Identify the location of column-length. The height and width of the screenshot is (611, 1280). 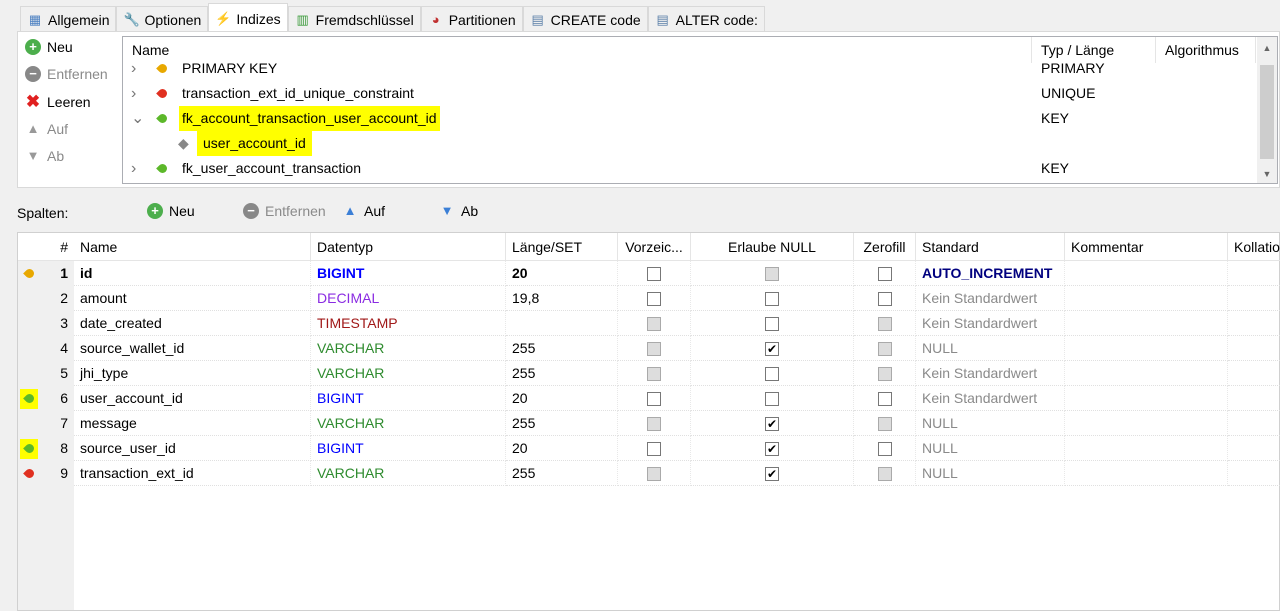
(562, 323).